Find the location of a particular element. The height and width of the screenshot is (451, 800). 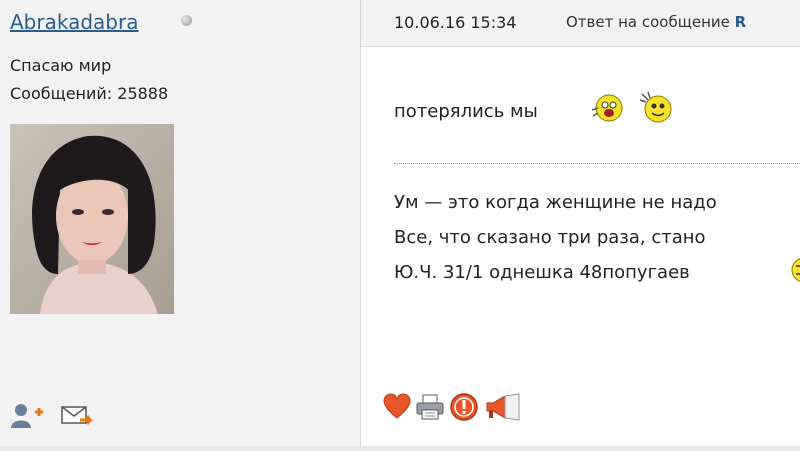

reply-target: R is located at coordinates (741, 22).